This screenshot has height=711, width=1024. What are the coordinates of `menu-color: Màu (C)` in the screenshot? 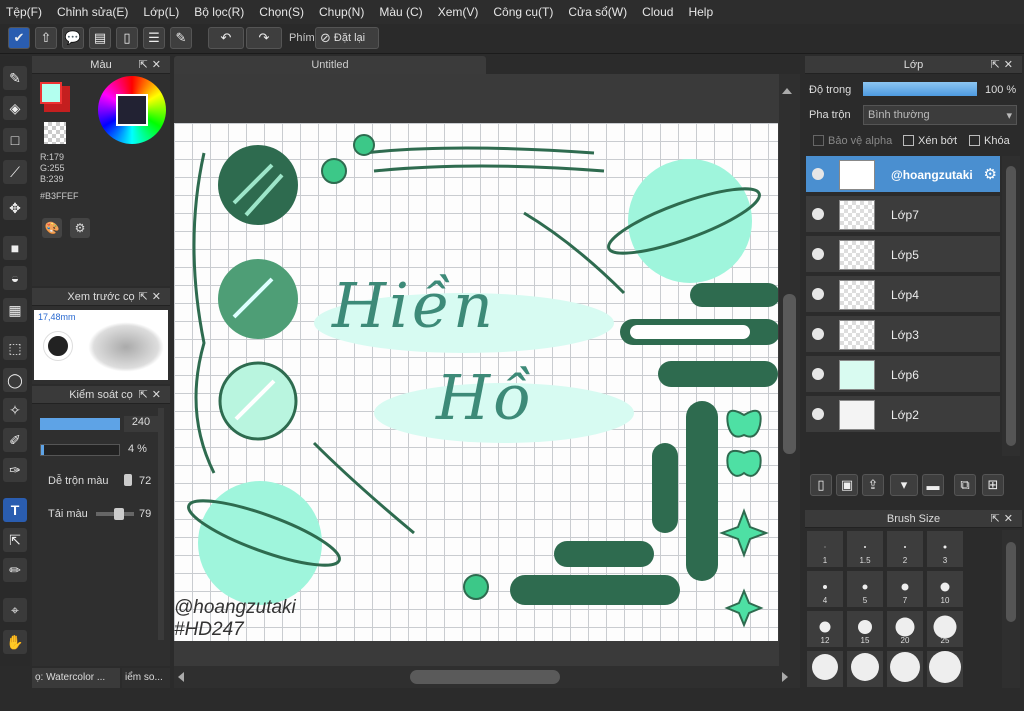 It's located at (400, 12).